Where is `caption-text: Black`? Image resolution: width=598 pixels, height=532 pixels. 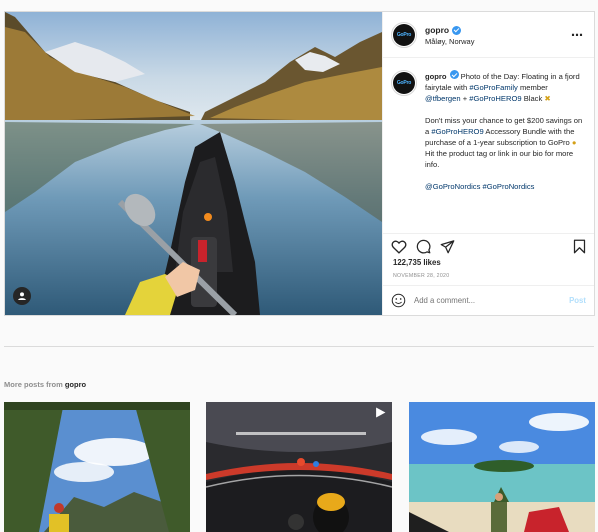
caption-text: Black is located at coordinates (533, 98).